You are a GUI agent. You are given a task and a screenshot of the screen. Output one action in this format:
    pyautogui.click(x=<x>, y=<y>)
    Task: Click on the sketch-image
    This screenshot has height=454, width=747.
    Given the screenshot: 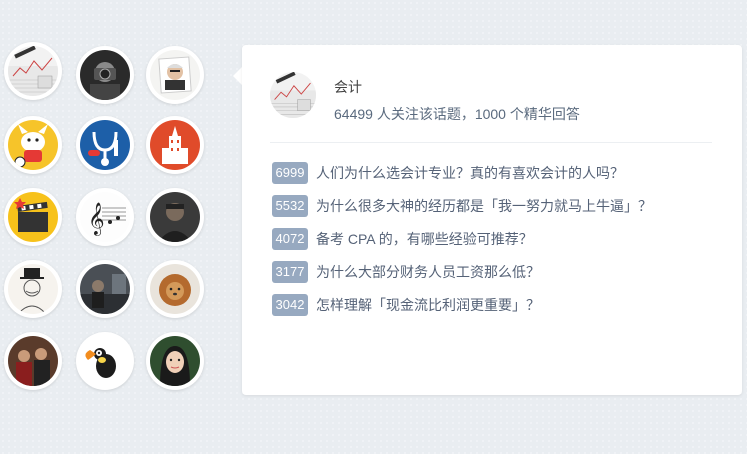 What is the action you would take?
    pyautogui.click(x=33, y=289)
    